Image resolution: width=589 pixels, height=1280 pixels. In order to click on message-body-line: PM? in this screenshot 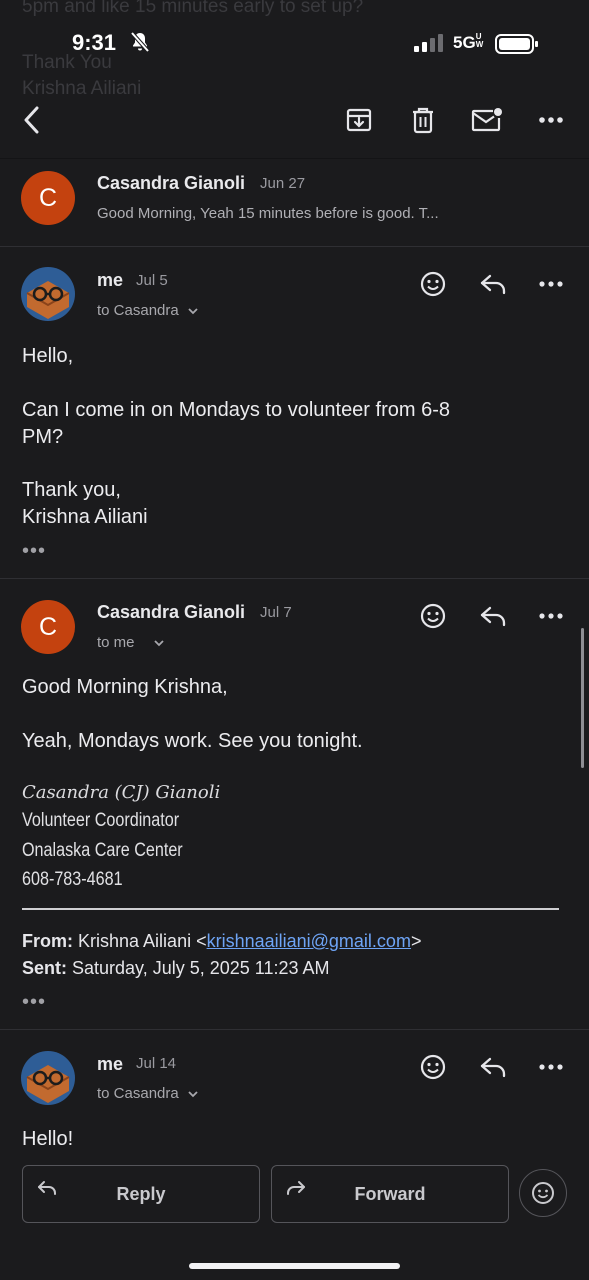, I will do `click(43, 437)`.